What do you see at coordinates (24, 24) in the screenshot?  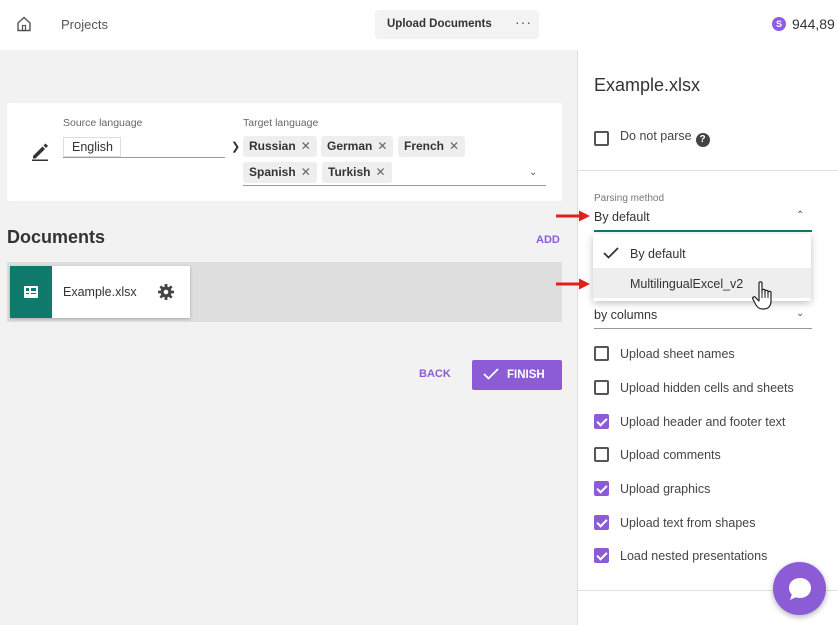 I see `home-icon` at bounding box center [24, 24].